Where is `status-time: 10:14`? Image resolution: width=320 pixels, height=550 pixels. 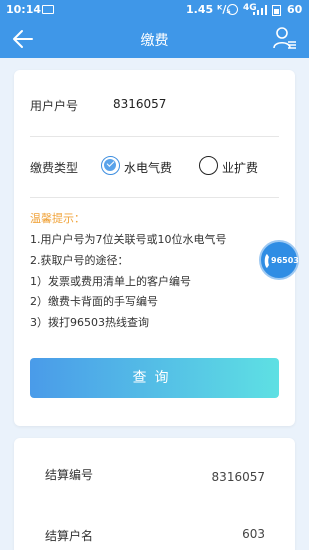
status-time: 10:14 is located at coordinates (24, 9).